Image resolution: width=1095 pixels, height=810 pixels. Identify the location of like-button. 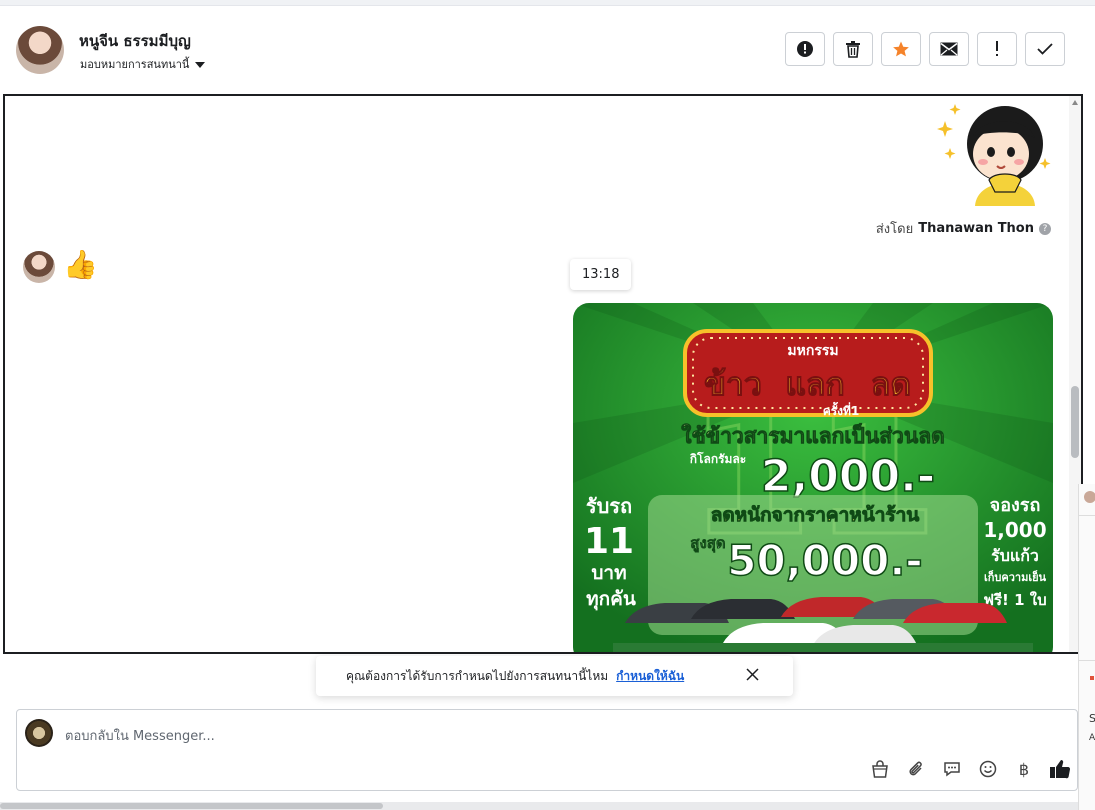
(1060, 769).